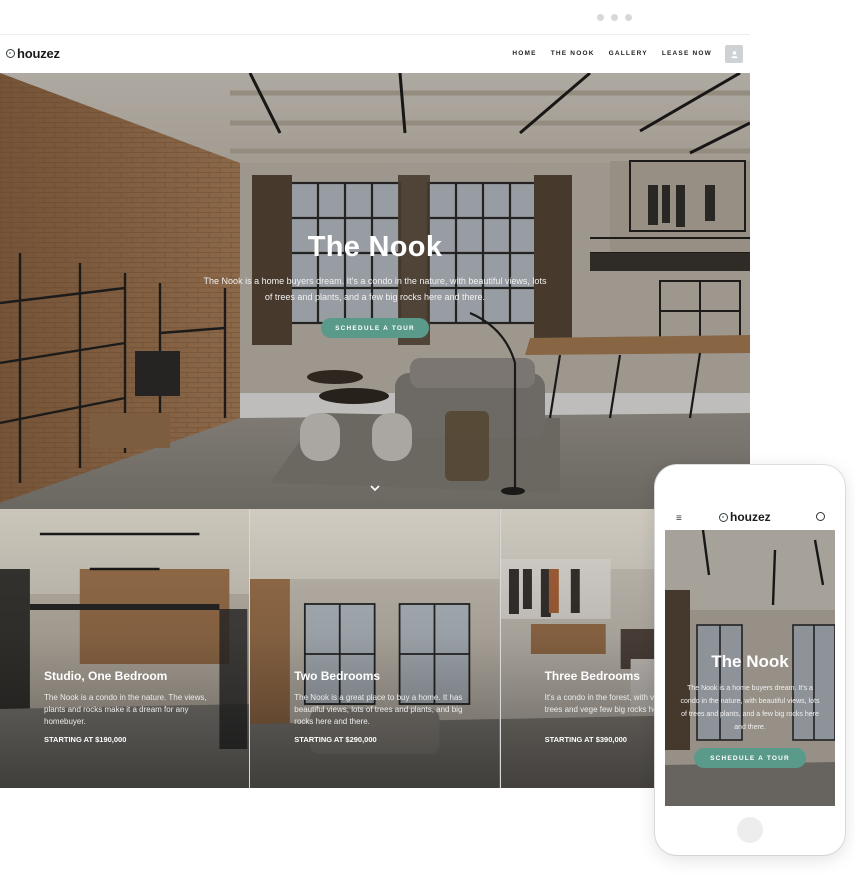 The height and width of the screenshot is (876, 855). I want to click on chevron-down-icon, so click(375, 488).